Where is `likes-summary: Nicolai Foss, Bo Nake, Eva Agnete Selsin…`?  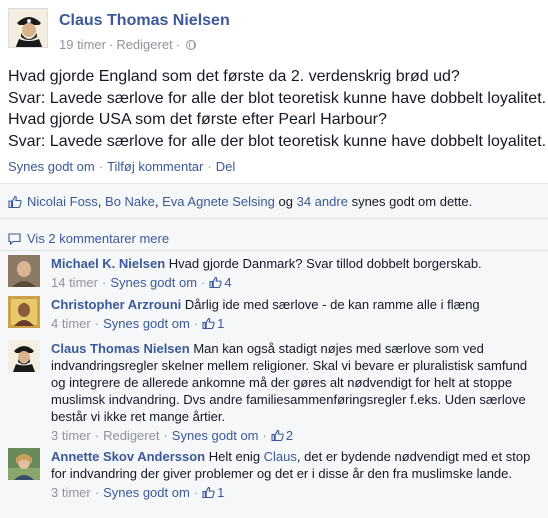 likes-summary: Nicolai Foss, Bo Nake, Eva Agnete Selsin… is located at coordinates (240, 201).